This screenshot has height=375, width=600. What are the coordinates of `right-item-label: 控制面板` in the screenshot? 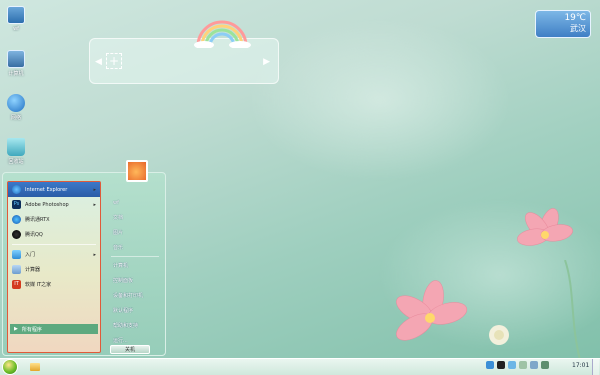 It's located at (123, 281).